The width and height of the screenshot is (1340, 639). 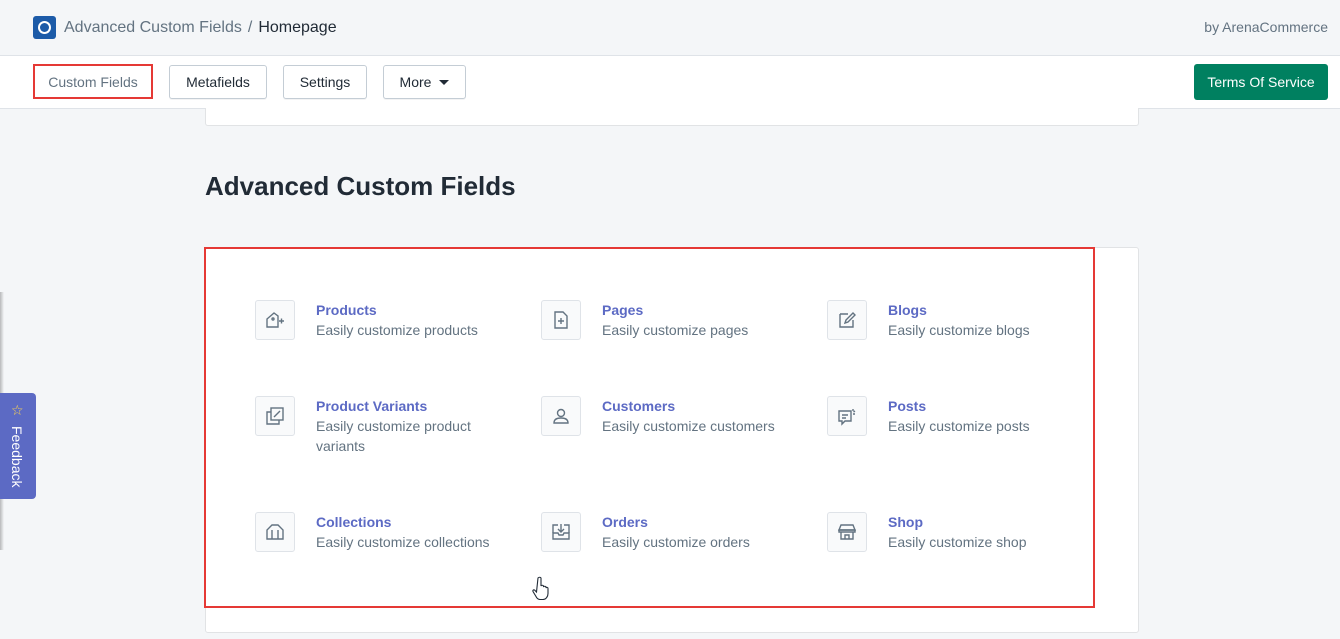 I want to click on app-logo-icon, so click(x=44, y=27).